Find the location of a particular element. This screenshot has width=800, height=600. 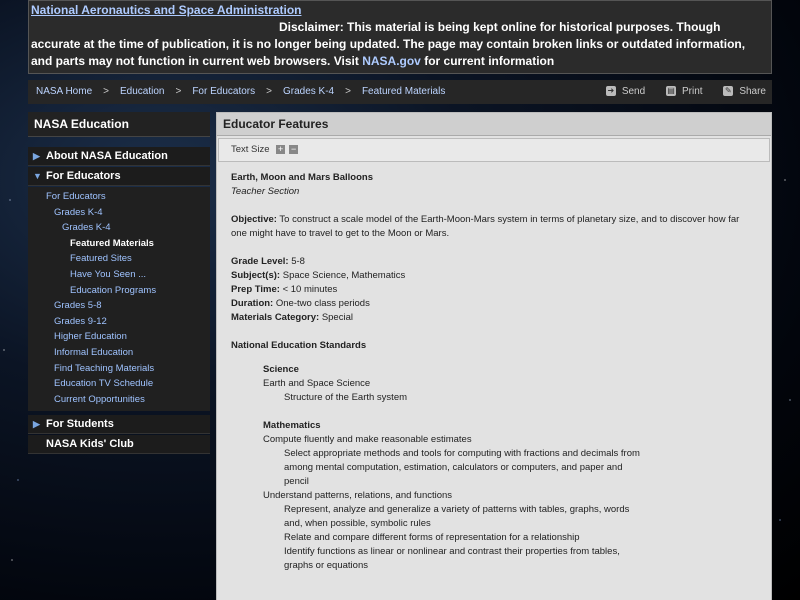

field-label: Subject(s): is located at coordinates (256, 275).